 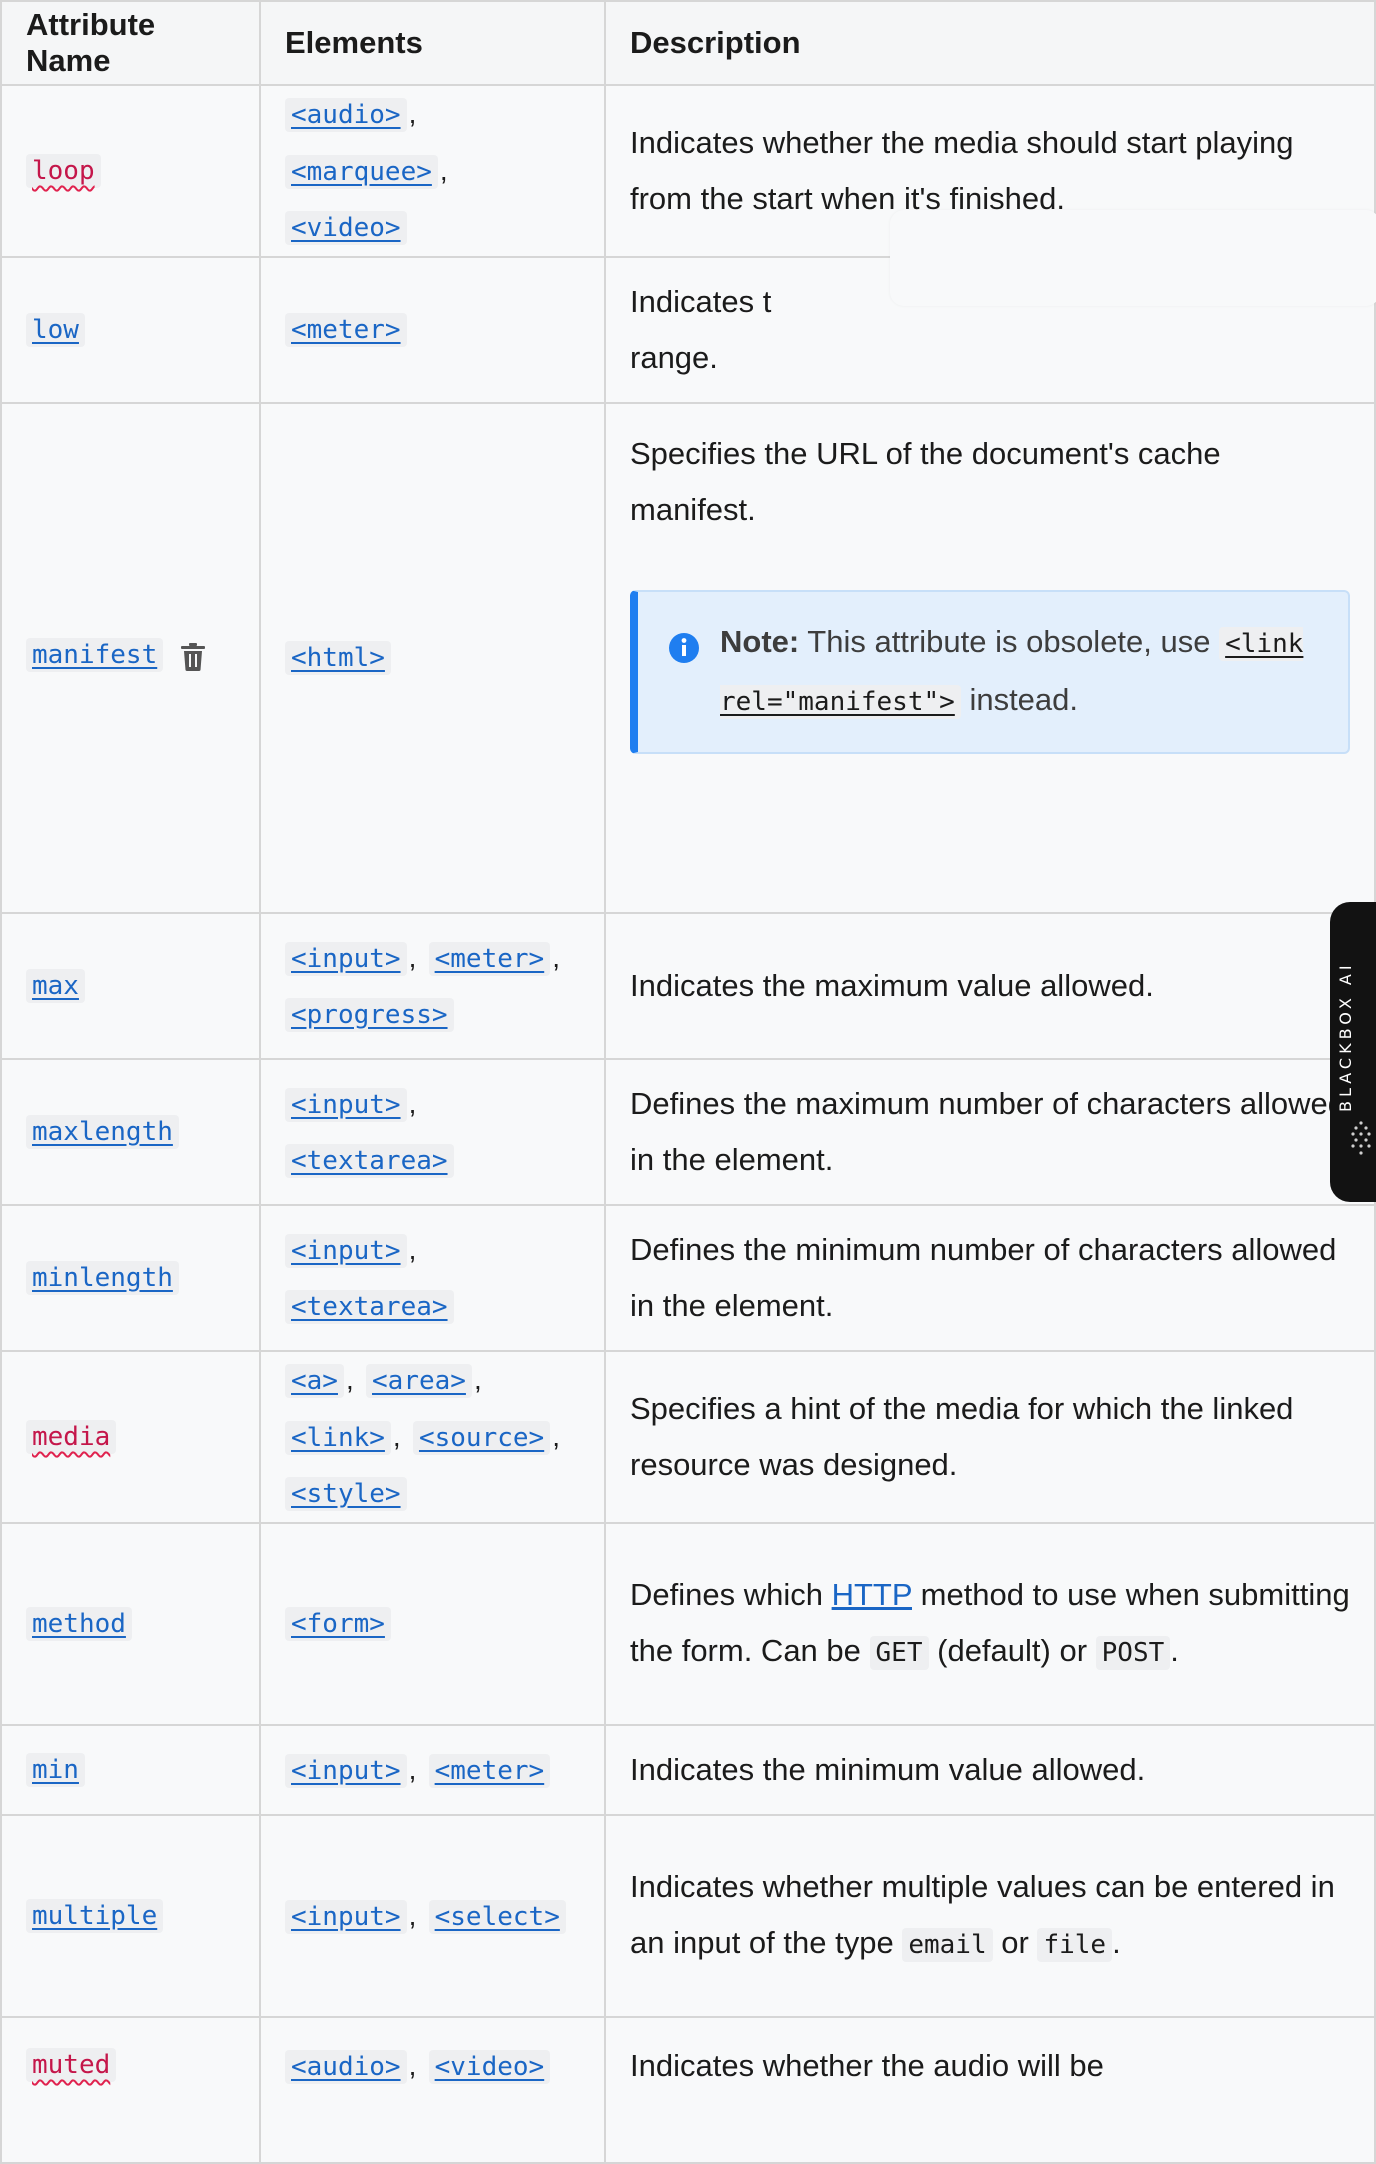 What do you see at coordinates (497, 1916) in the screenshot?
I see `element-link: <select>` at bounding box center [497, 1916].